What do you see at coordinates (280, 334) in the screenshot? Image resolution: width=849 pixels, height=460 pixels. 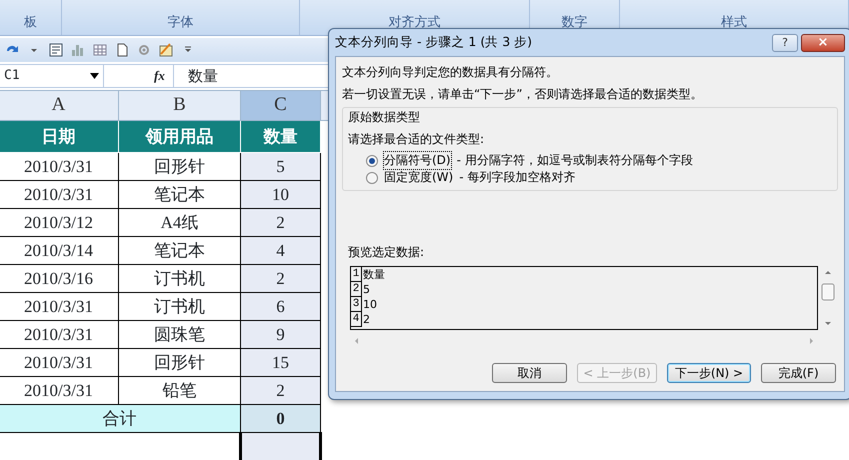 I see `table-cell: 9` at bounding box center [280, 334].